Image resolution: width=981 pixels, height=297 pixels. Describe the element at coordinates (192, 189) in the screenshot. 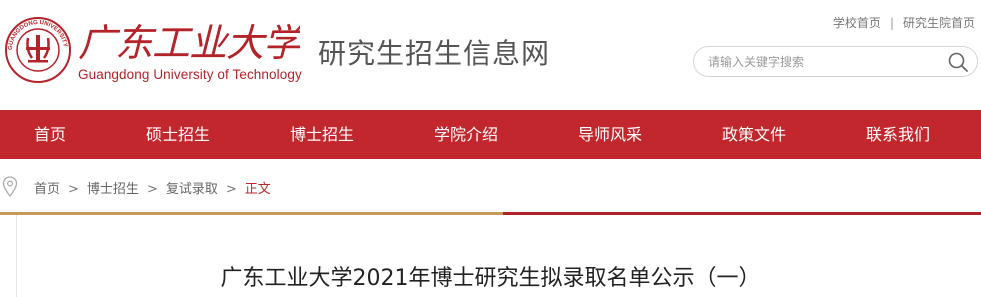

I see `breadcrumb-reexam-admission: 复试录取` at that location.